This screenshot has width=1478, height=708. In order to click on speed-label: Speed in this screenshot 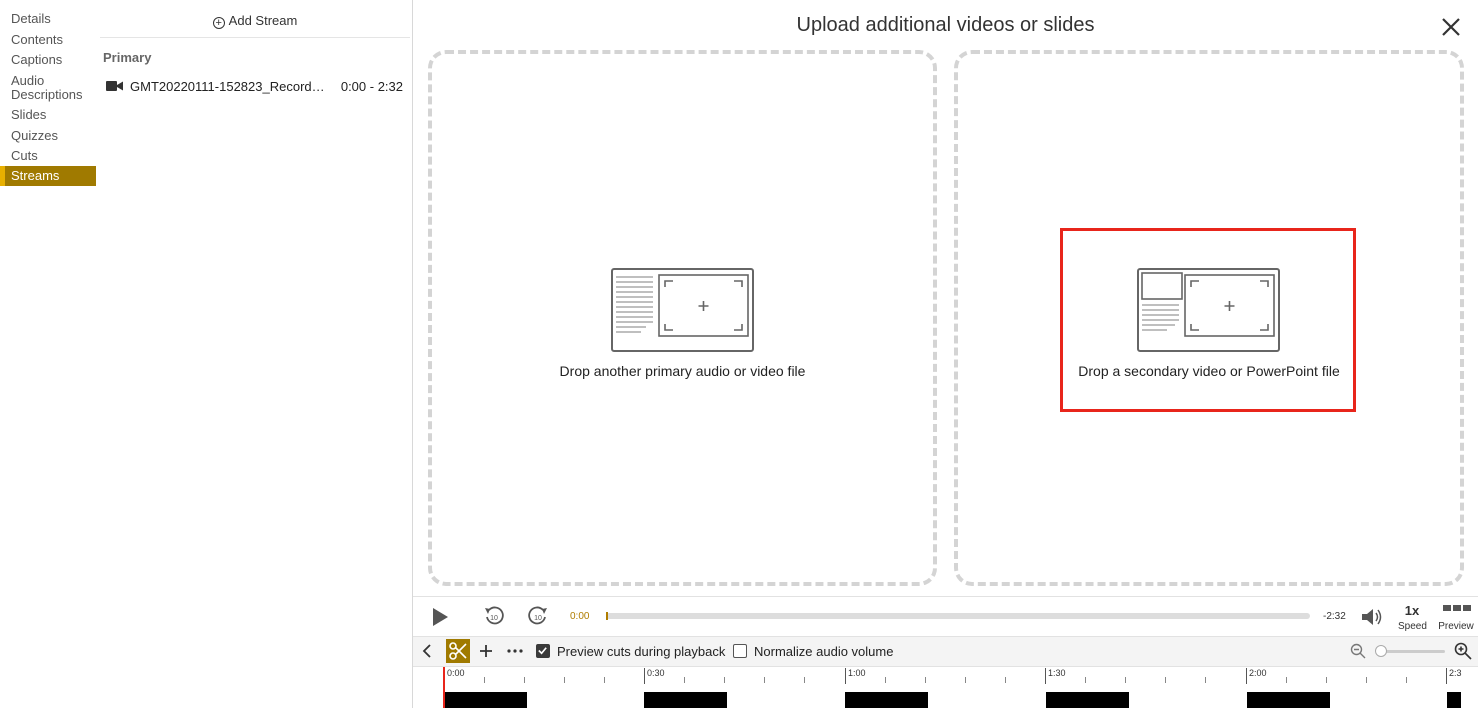, I will do `click(1412, 626)`.